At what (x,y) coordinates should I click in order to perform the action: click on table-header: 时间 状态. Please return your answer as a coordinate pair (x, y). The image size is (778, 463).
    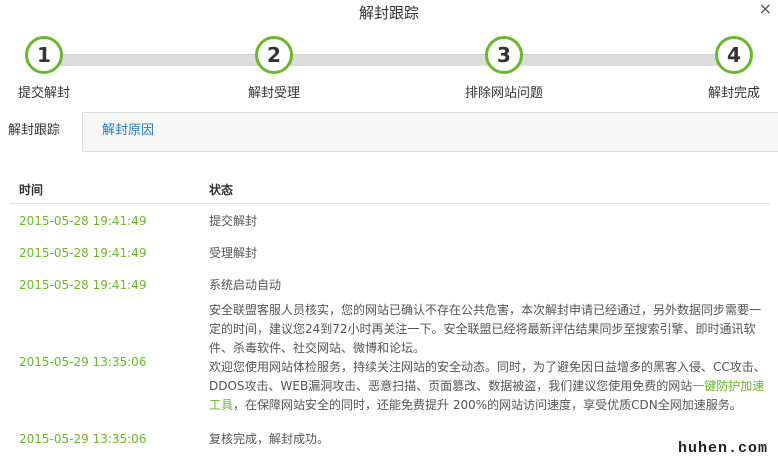
    Looking at the image, I should click on (390, 187).